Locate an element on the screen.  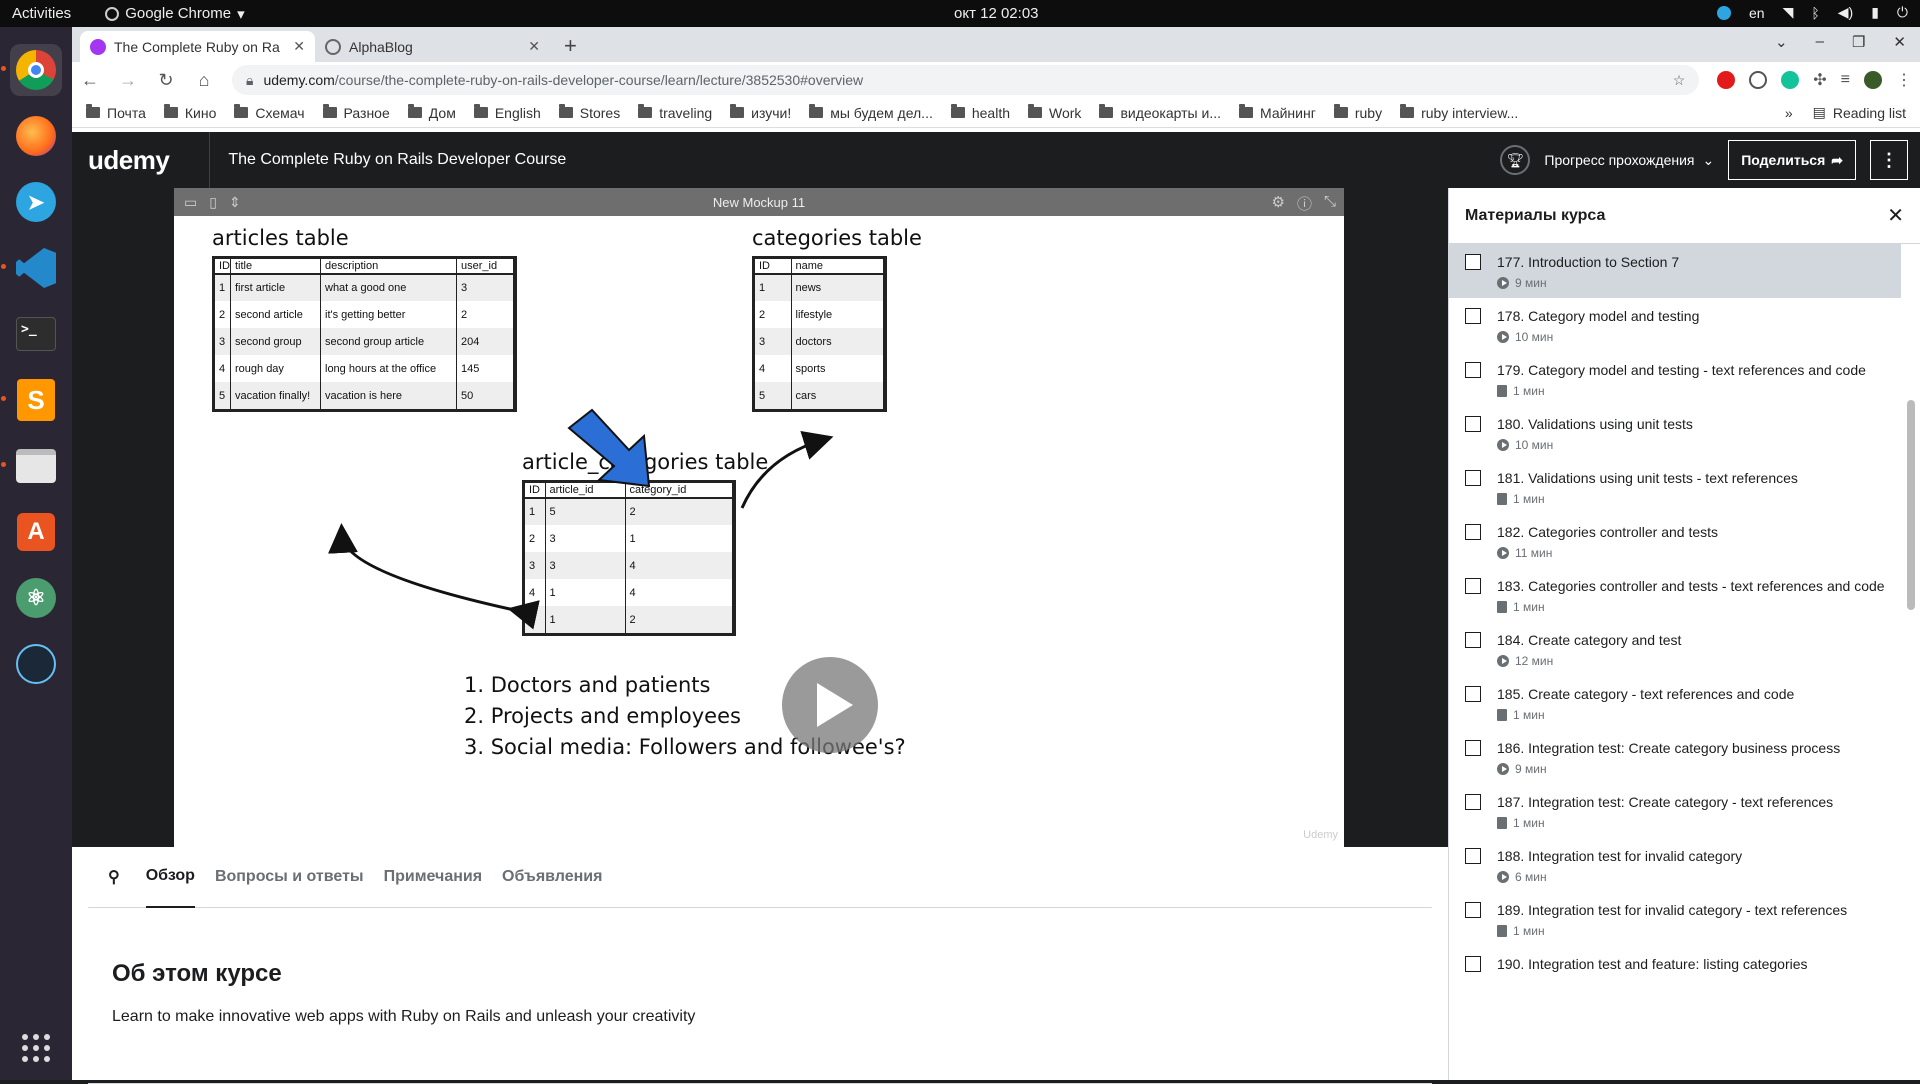
bookmark-item: изучи! is located at coordinates (760, 112).